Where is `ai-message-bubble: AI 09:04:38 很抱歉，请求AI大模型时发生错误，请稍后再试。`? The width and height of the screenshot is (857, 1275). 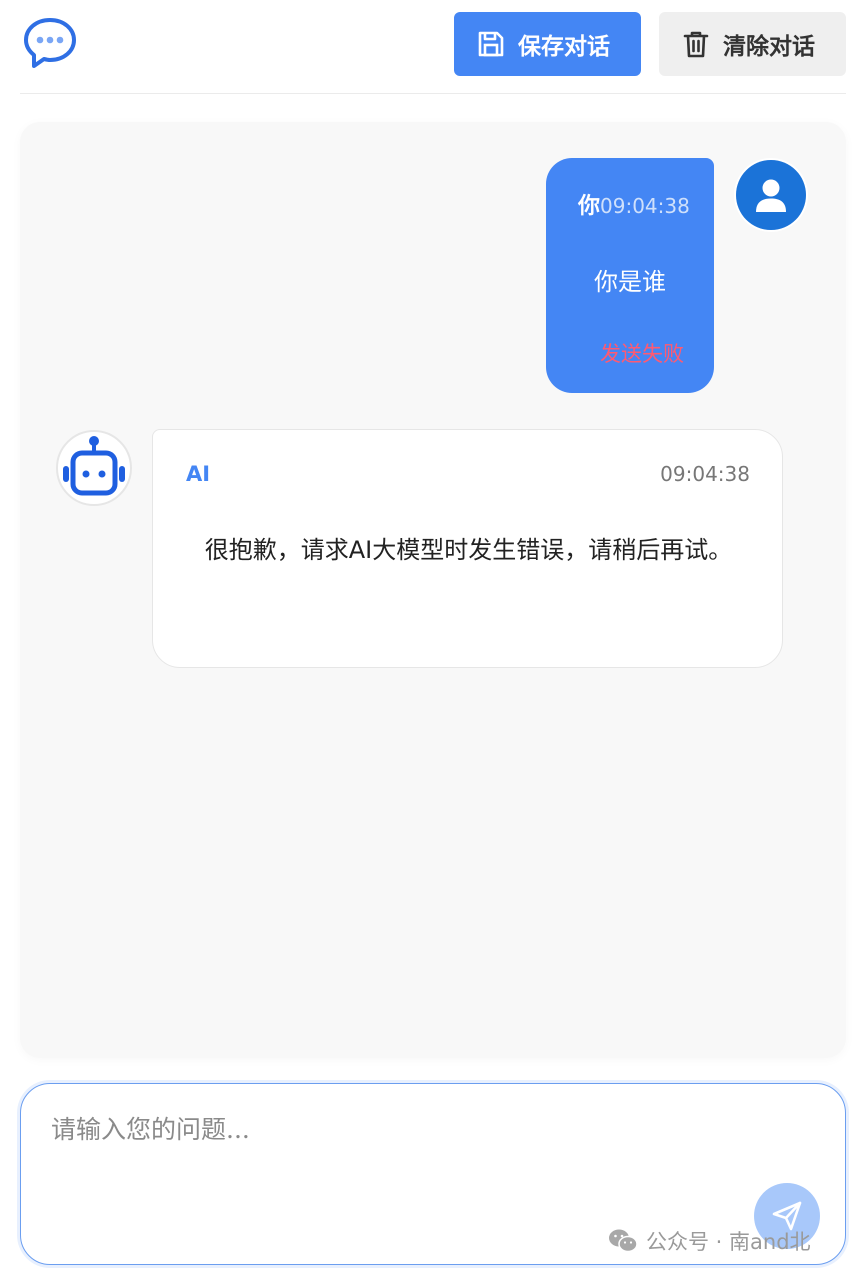 ai-message-bubble: AI 09:04:38 很抱歉，请求AI大模型时发生错误，请稍后再试。 is located at coordinates (467, 548).